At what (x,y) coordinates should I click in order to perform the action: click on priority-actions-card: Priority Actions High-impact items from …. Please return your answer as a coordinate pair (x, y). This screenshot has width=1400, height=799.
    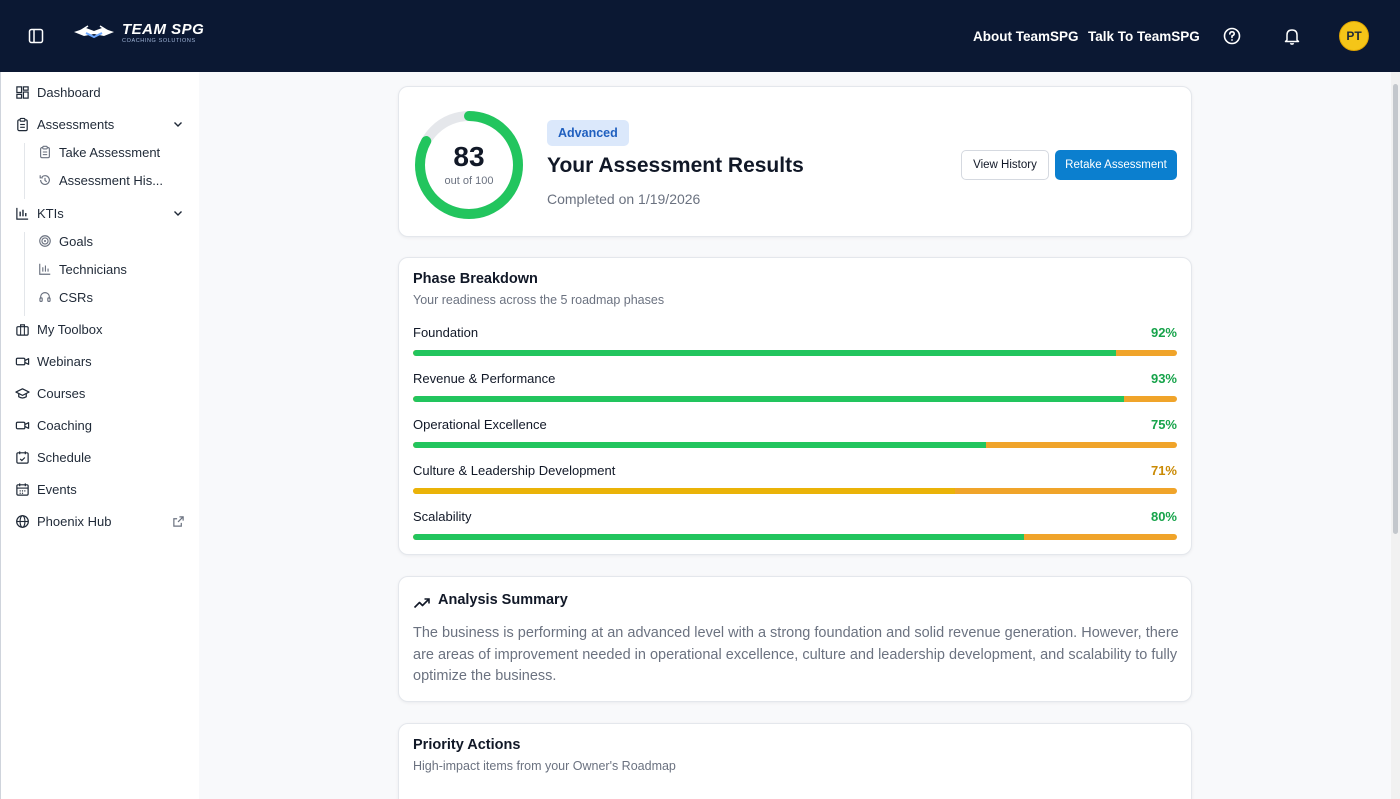
    Looking at the image, I should click on (795, 761).